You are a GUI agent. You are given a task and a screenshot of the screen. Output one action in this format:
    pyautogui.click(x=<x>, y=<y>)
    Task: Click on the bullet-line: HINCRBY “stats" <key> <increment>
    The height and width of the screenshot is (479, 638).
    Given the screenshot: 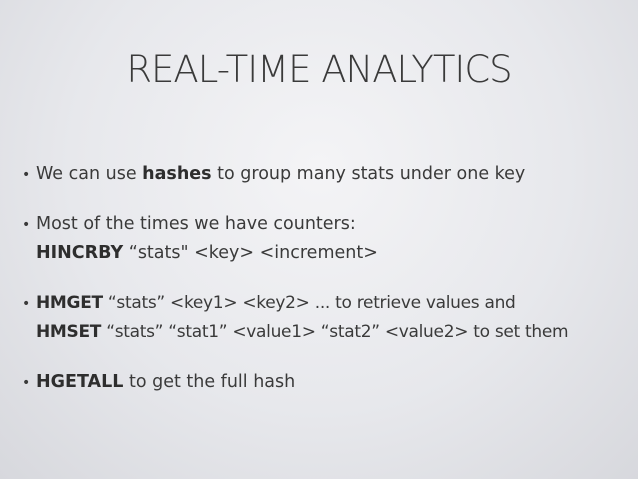 What is the action you would take?
    pyautogui.click(x=200, y=253)
    